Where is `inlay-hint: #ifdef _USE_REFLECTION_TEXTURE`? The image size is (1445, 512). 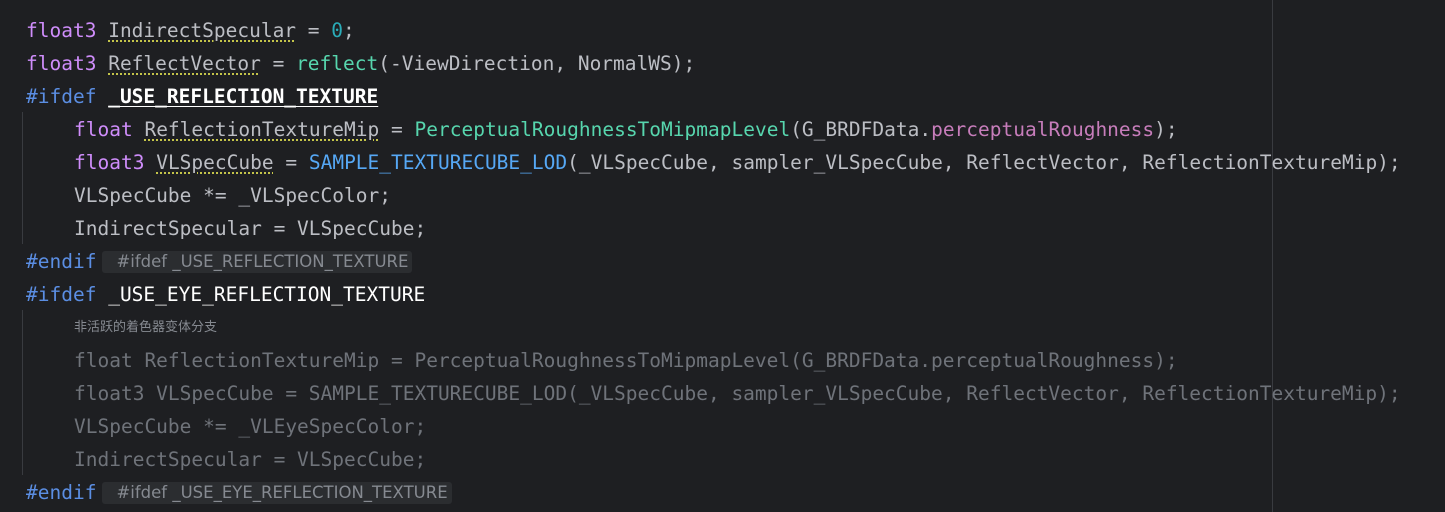 inlay-hint: #ifdef _USE_REFLECTION_TEXTURE is located at coordinates (257, 262).